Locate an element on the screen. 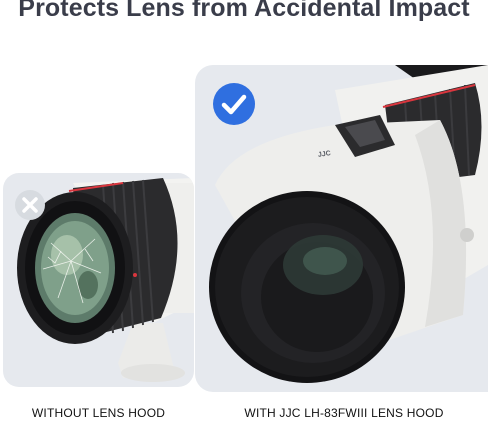 The image size is (488, 423). x-mark-icon is located at coordinates (30, 205).